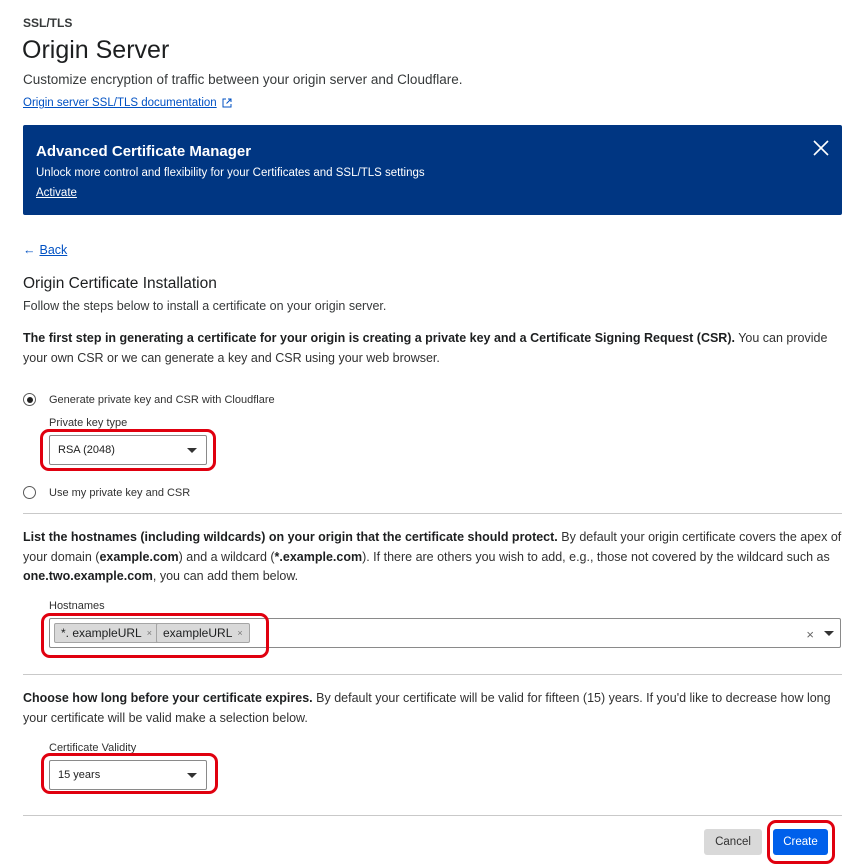 Image resolution: width=859 pixels, height=867 pixels. I want to click on subdomain-example: one.two.example.com, so click(88, 576).